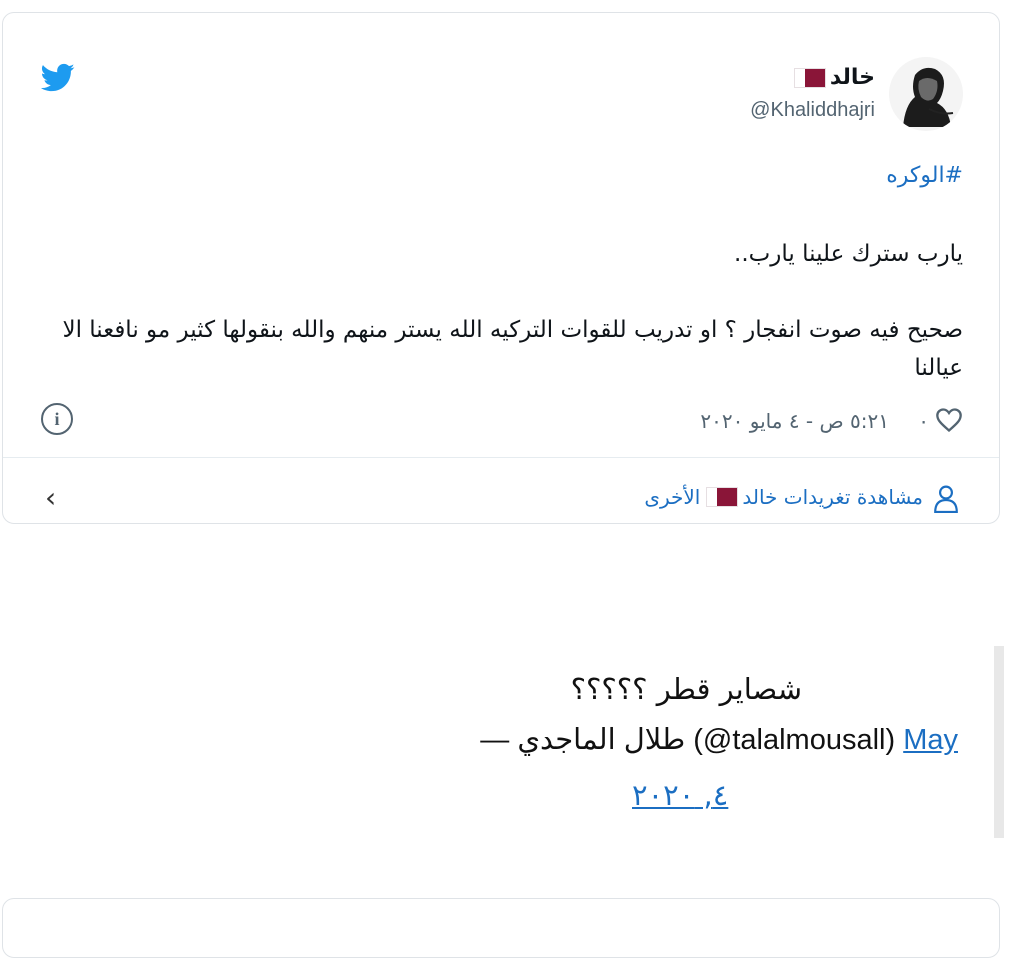 The width and height of the screenshot is (1024, 958). Describe the element at coordinates (501, 421) in the screenshot. I see `tweet-meta-row: i ٠ ٥:٢١ ص - ٤ مايو ٢٠٢٠` at that location.